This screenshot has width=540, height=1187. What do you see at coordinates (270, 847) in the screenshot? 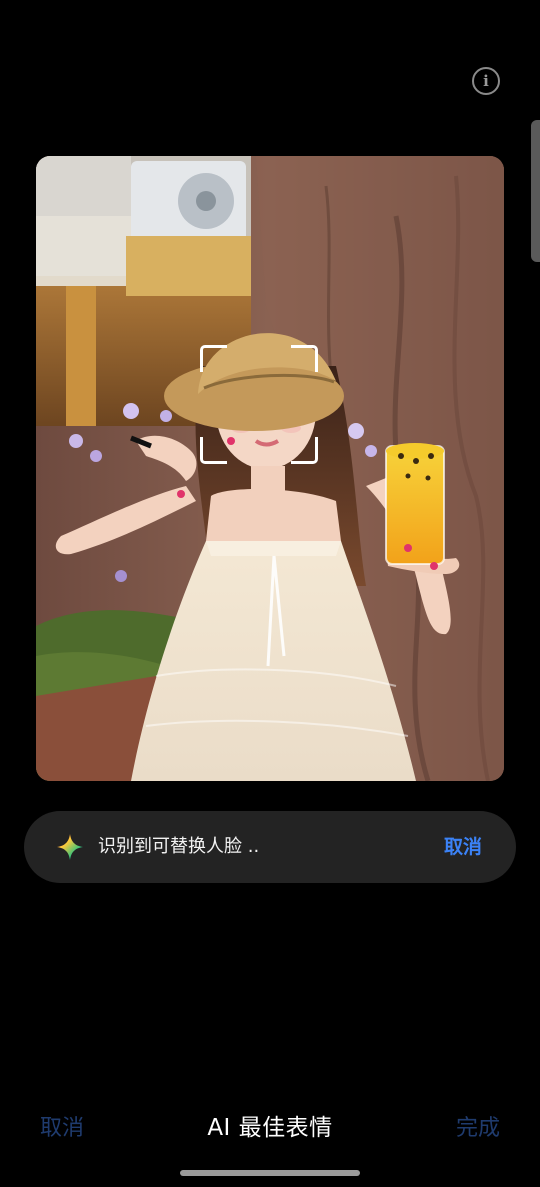
I see `status-pill: 识别到可替换人脸 .. 取消` at bounding box center [270, 847].